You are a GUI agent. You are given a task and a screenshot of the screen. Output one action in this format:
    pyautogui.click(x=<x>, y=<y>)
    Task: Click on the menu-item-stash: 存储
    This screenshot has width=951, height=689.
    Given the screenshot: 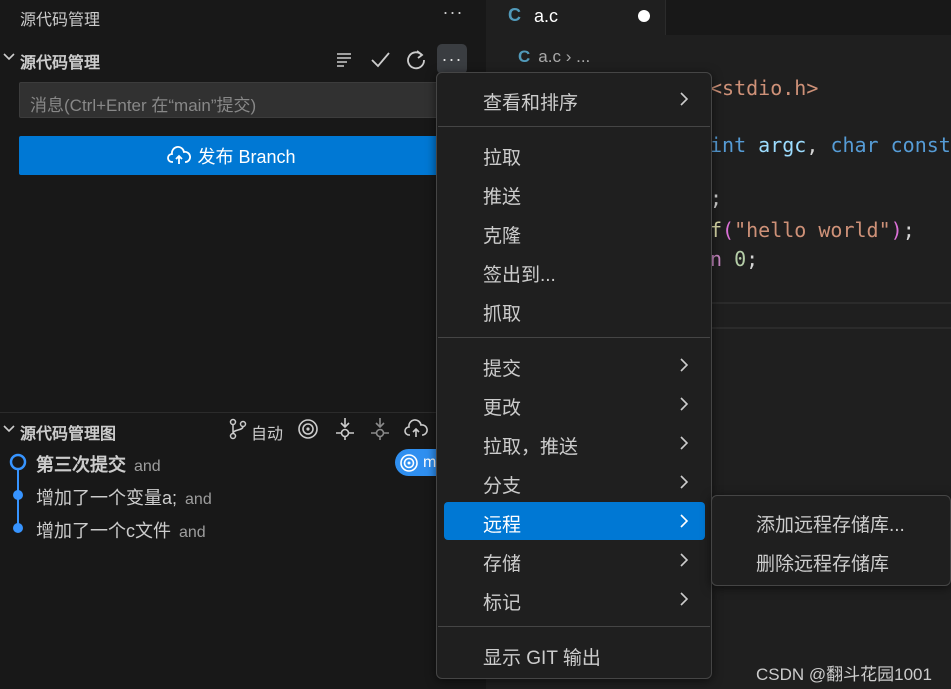 What is the action you would take?
    pyautogui.click(x=574, y=560)
    